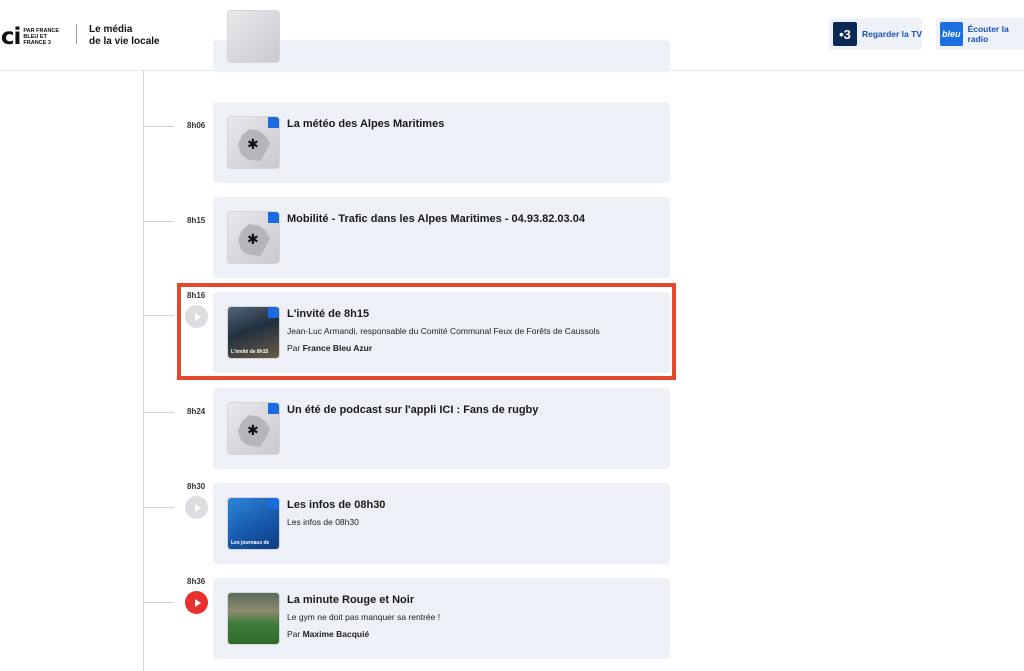 Image resolution: width=1024 pixels, height=671 pixels. Describe the element at coordinates (441, 41) in the screenshot. I see `program-card-partial` at that location.